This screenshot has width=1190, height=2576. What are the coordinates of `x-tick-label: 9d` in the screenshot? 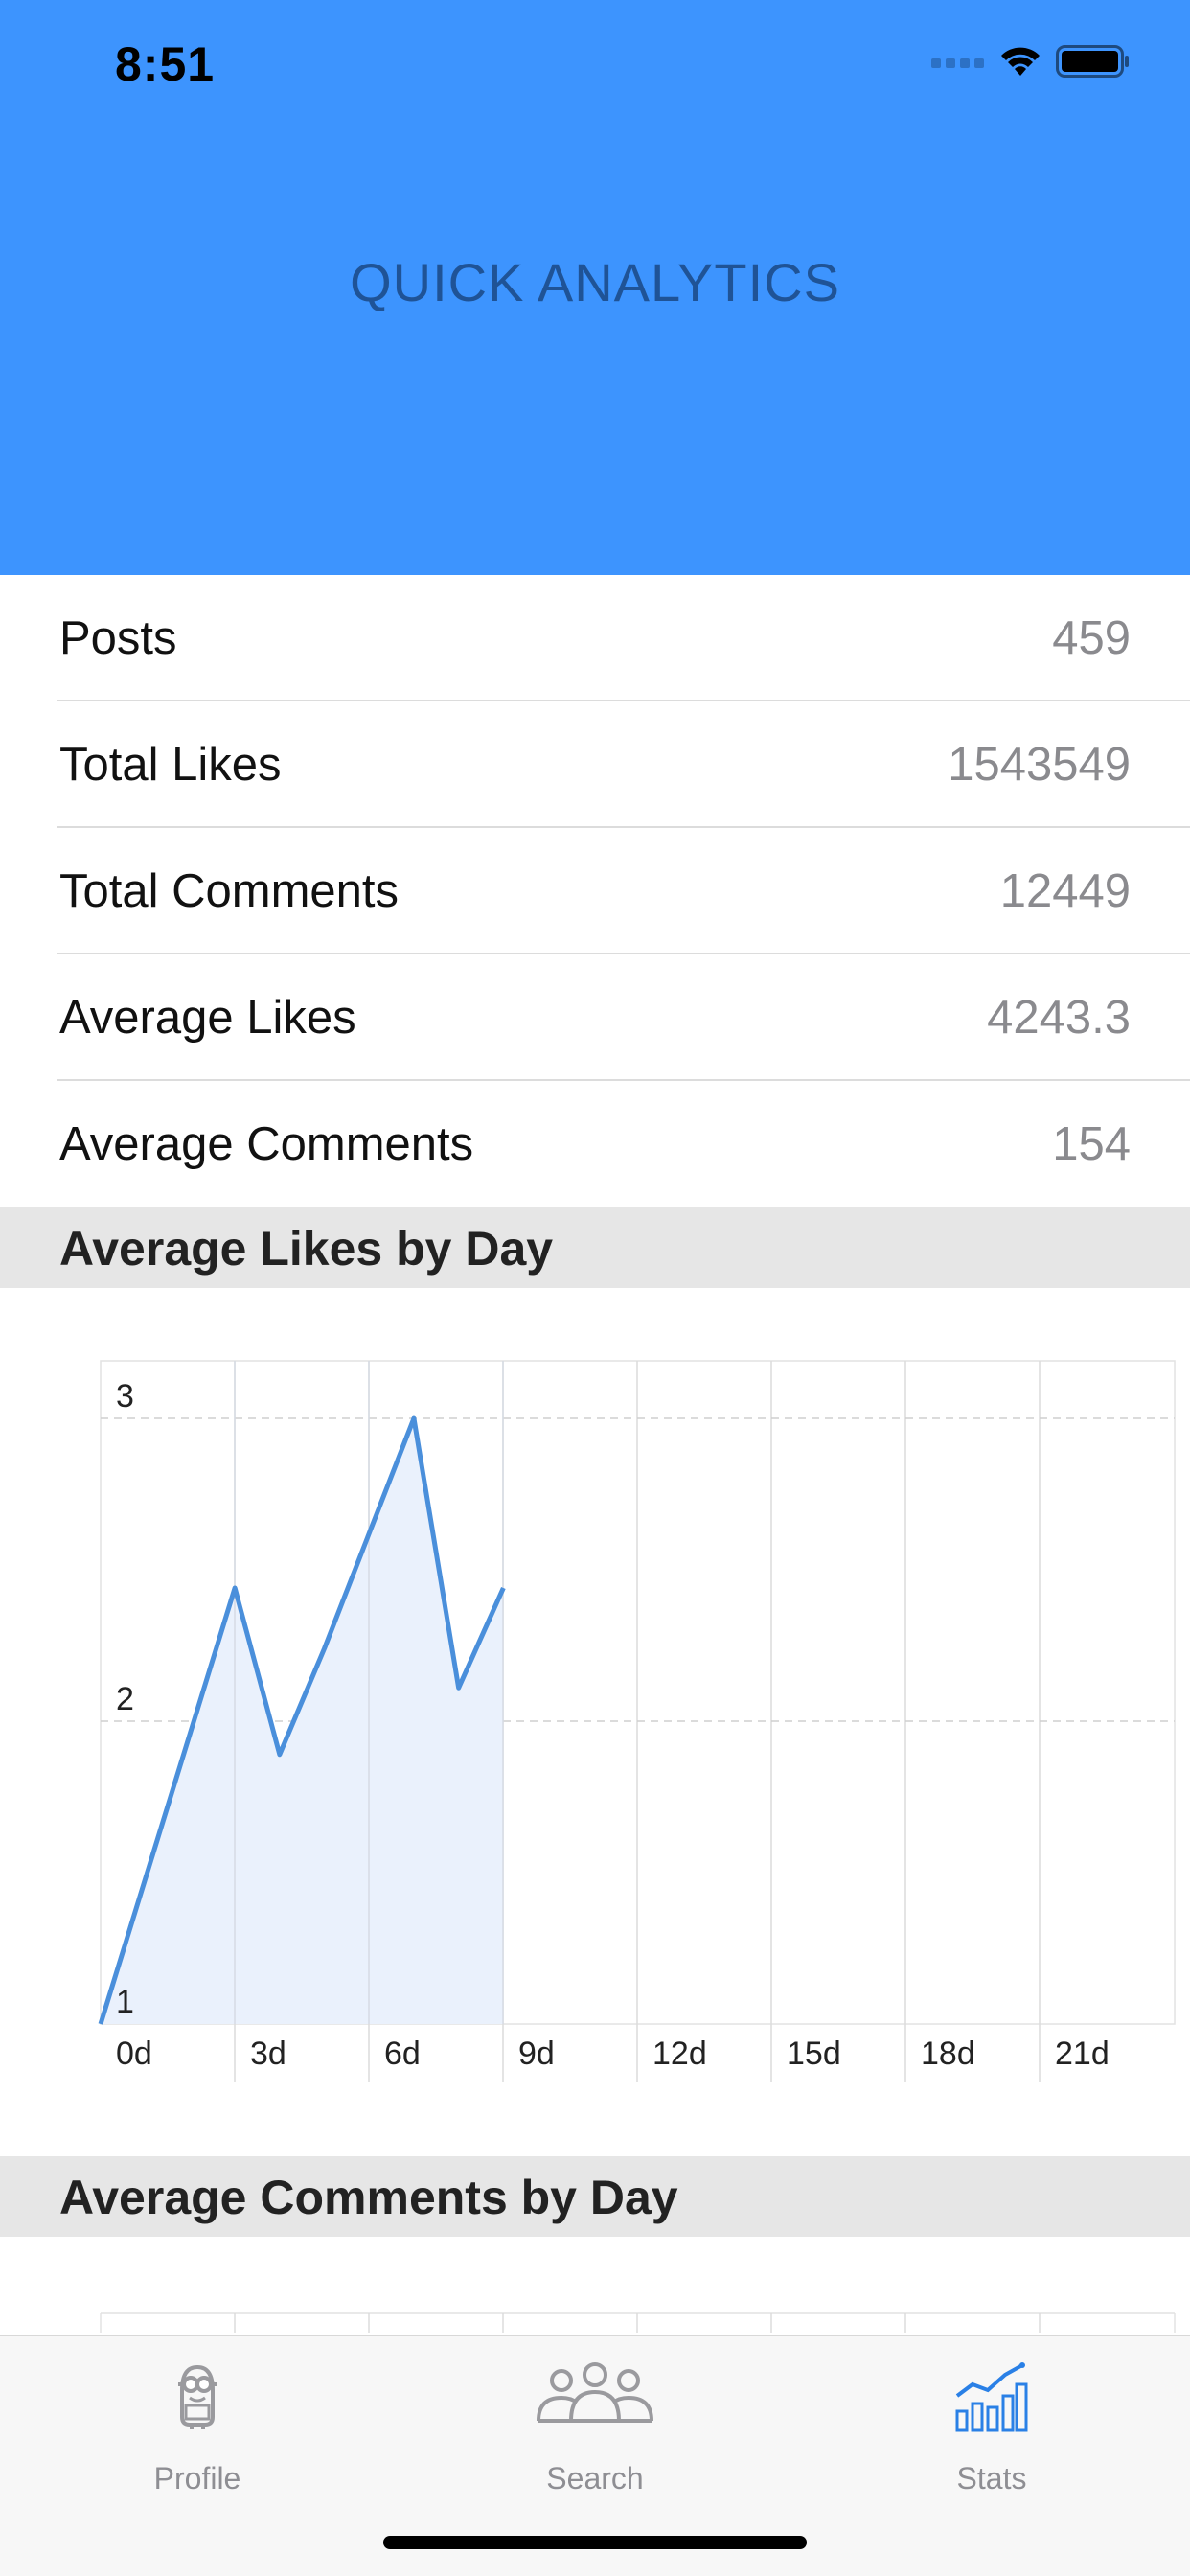 It's located at (537, 2054).